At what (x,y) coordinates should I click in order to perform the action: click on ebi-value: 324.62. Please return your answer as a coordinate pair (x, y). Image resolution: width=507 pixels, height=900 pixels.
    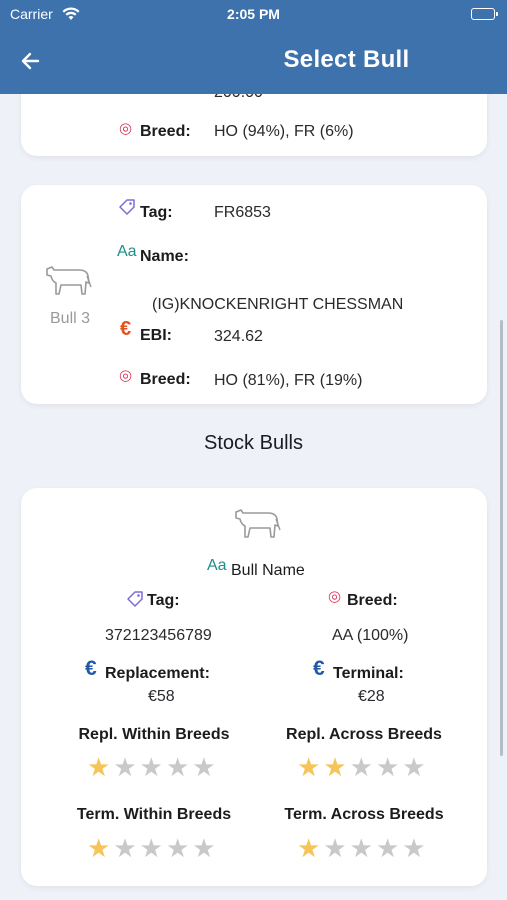
    Looking at the image, I should click on (238, 336).